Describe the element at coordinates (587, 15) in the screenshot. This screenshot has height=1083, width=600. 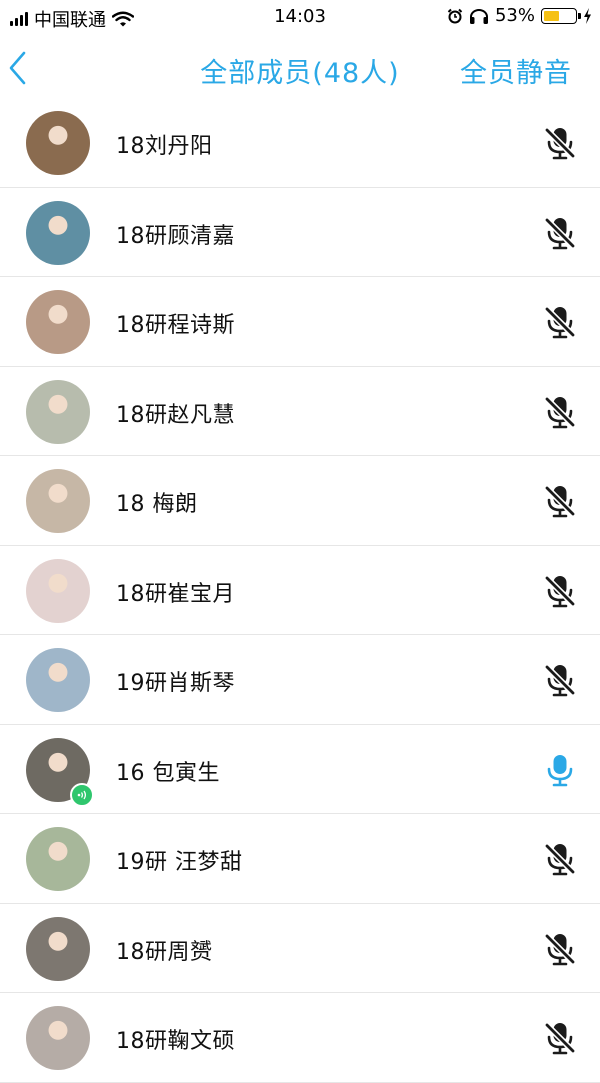
I see `charging-bolt-icon` at that location.